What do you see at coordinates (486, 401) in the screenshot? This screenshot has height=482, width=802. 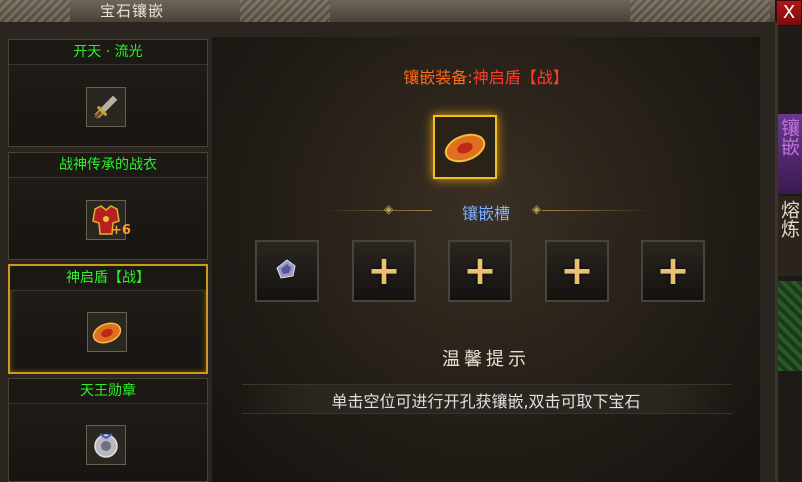 I see `tip-text: 单击空位可进行开孔获镶嵌,双击可取下宝石` at bounding box center [486, 401].